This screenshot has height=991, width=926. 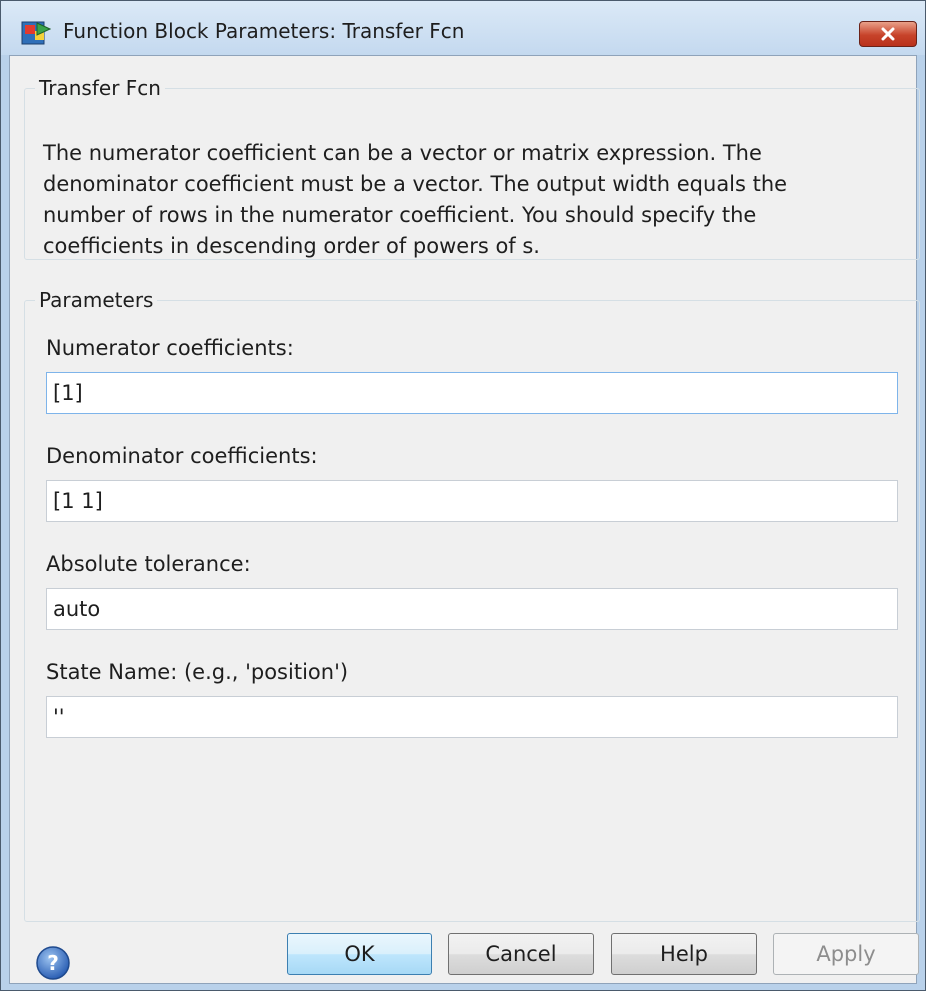 I want to click on denominator-input, so click(x=472, y=501).